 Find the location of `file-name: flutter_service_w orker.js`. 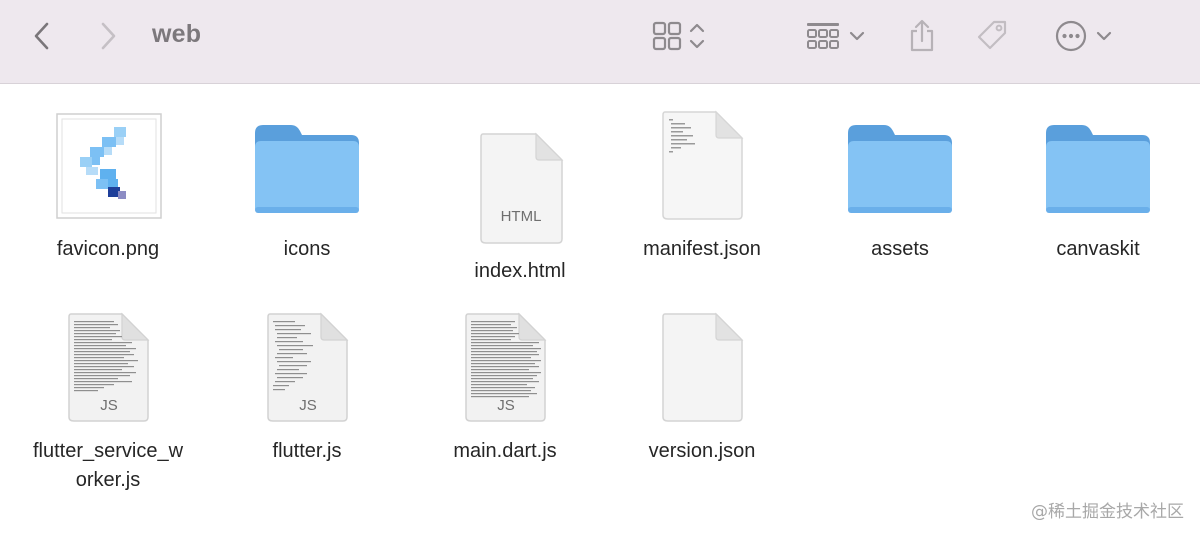

file-name: flutter_service_w orker.js is located at coordinates (108, 466).